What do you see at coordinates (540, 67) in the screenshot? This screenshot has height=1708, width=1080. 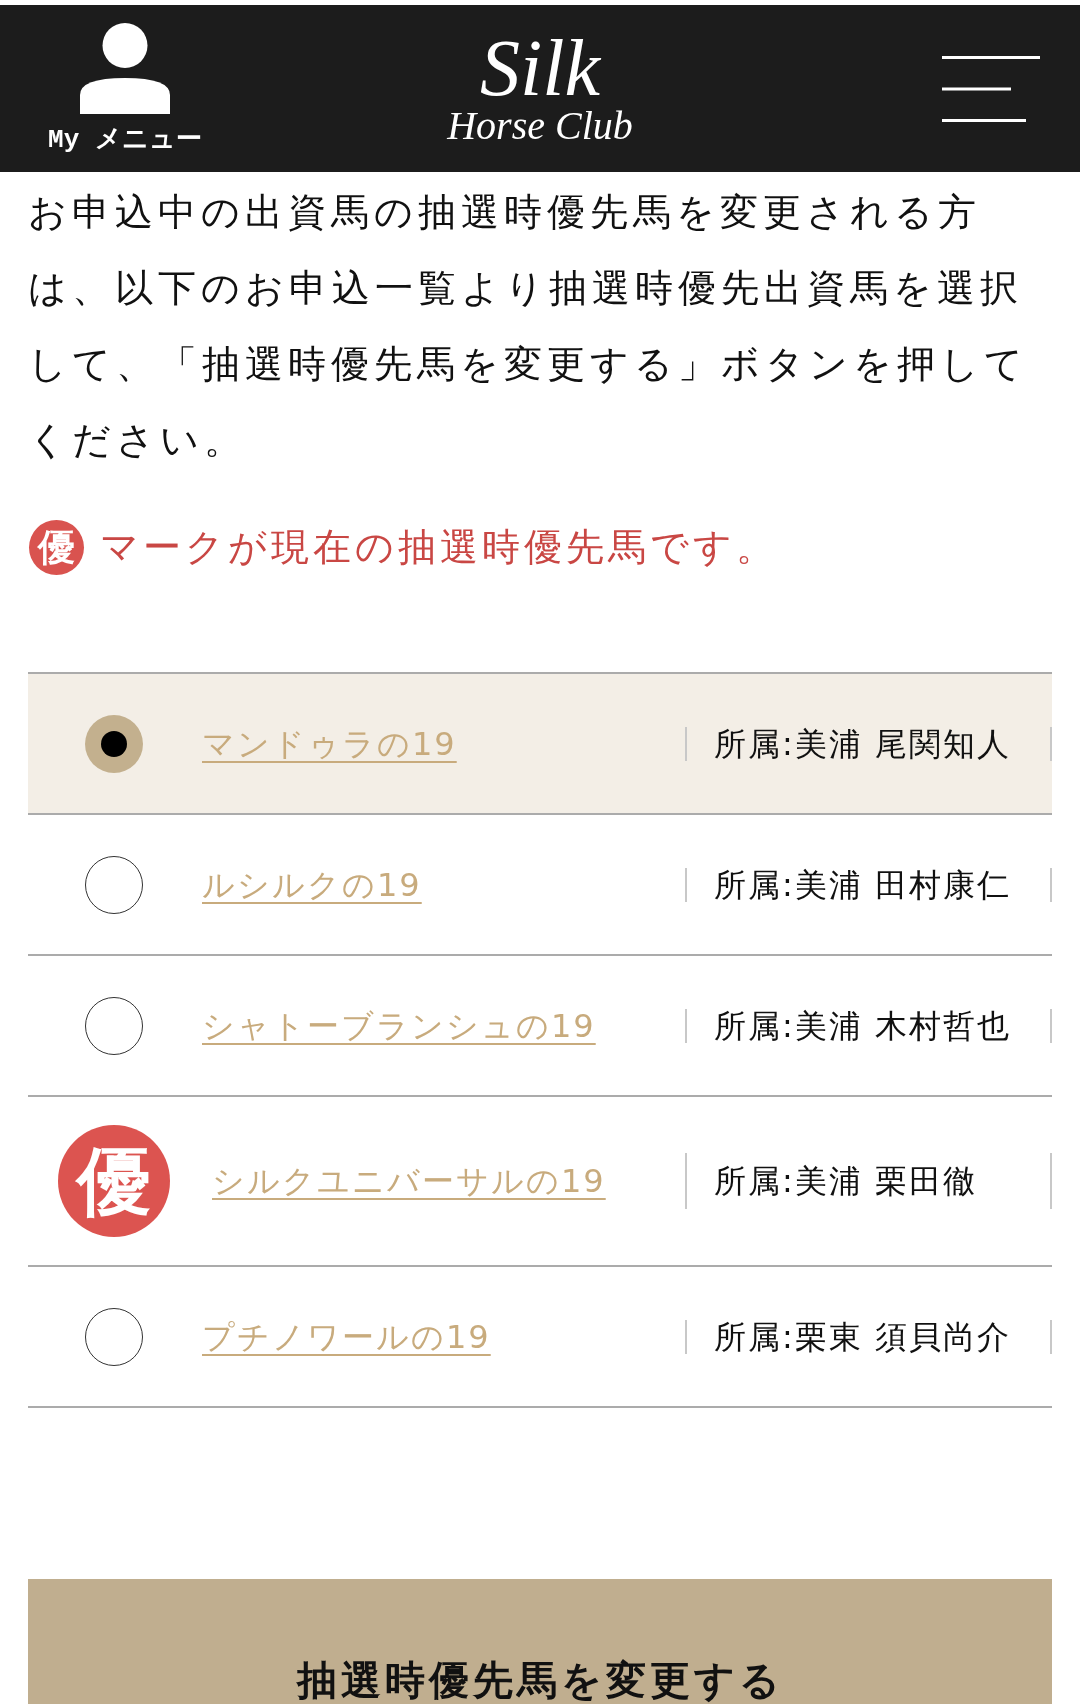 I see `logo-wordmark: Silk` at bounding box center [540, 67].